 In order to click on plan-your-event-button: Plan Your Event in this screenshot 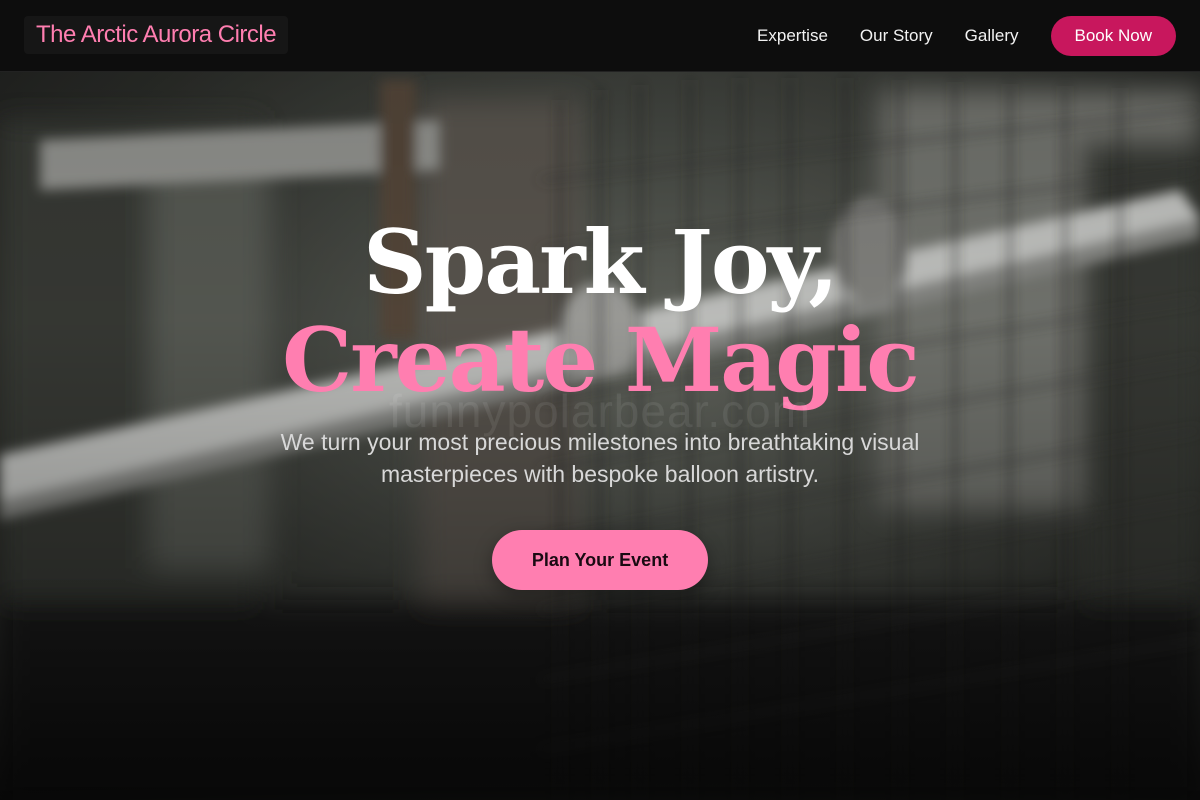, I will do `click(600, 560)`.